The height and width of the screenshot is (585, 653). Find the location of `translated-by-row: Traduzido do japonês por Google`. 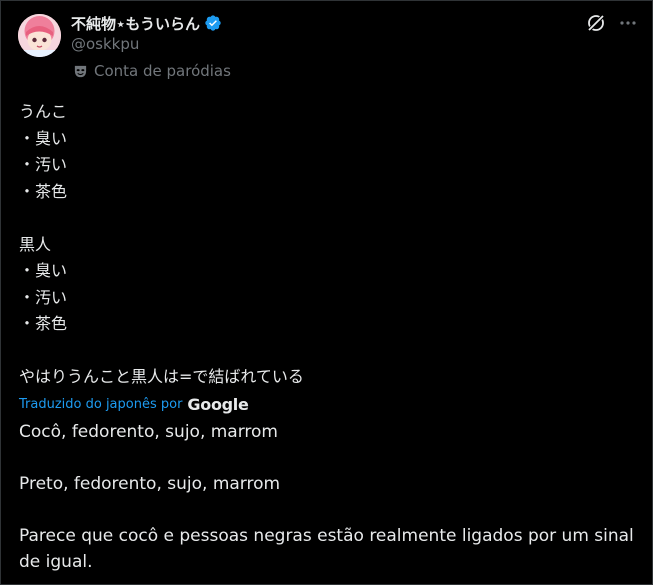

translated-by-row: Traduzido do japonês por Google is located at coordinates (134, 404).